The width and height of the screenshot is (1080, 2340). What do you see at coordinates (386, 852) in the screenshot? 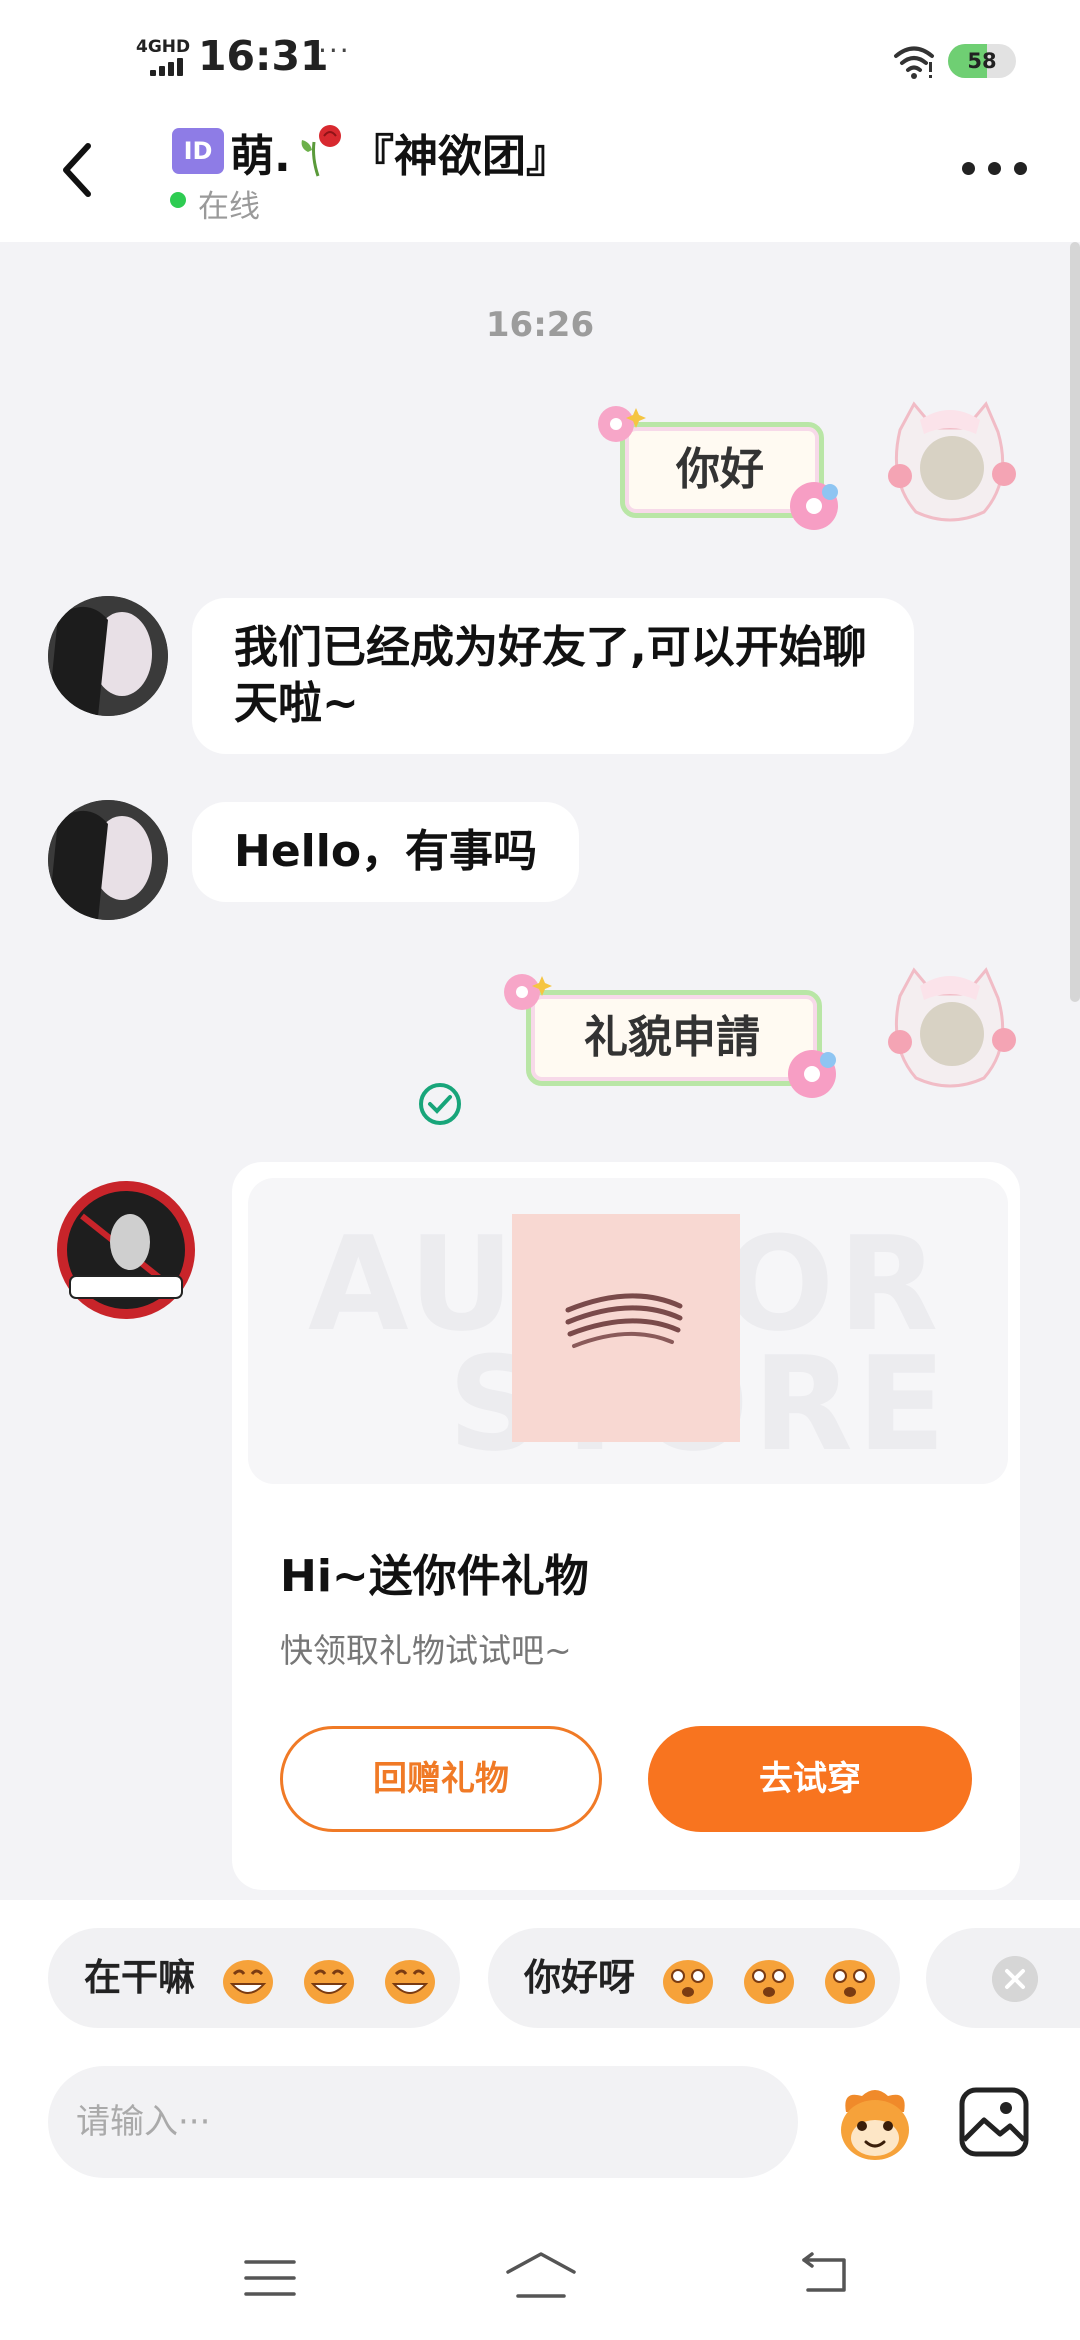
I see `message-bubble: Hello，有事吗` at bounding box center [386, 852].